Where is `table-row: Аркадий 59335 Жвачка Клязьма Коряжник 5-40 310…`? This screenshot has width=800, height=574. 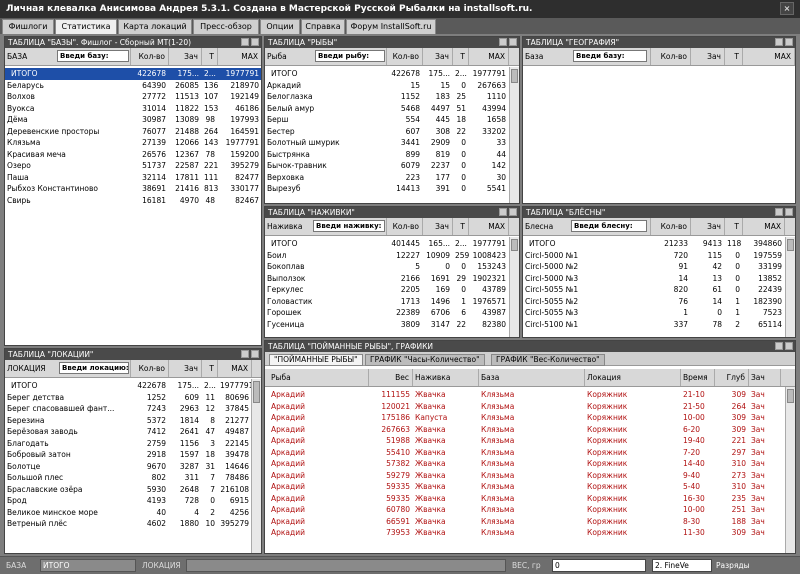 table-row: Аркадий 59335 Жвачка Клязьма Коряжник 5-40 310… is located at coordinates (530, 487).